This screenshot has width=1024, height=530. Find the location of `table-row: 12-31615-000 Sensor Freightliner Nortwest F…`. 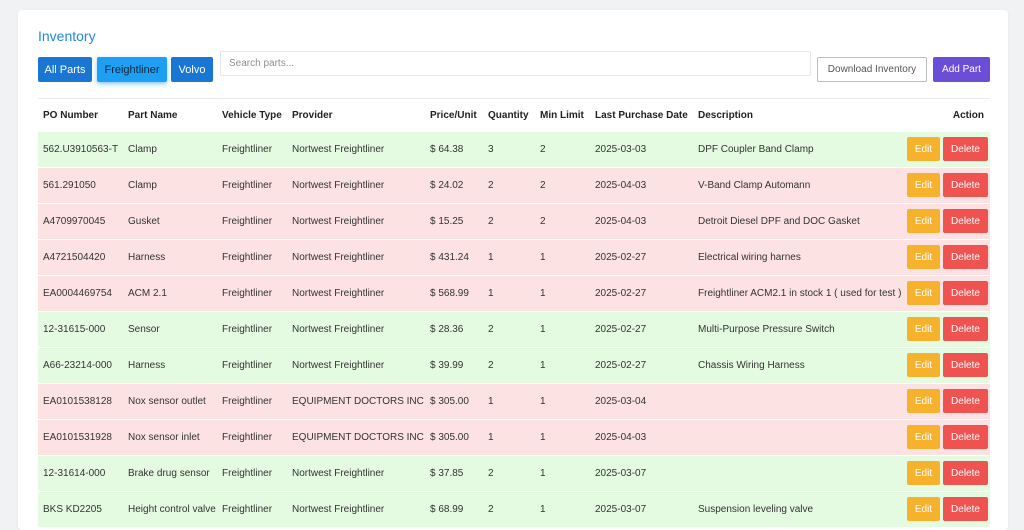

table-row: 12-31615-000 Sensor Freightliner Nortwest F… is located at coordinates (514, 328).